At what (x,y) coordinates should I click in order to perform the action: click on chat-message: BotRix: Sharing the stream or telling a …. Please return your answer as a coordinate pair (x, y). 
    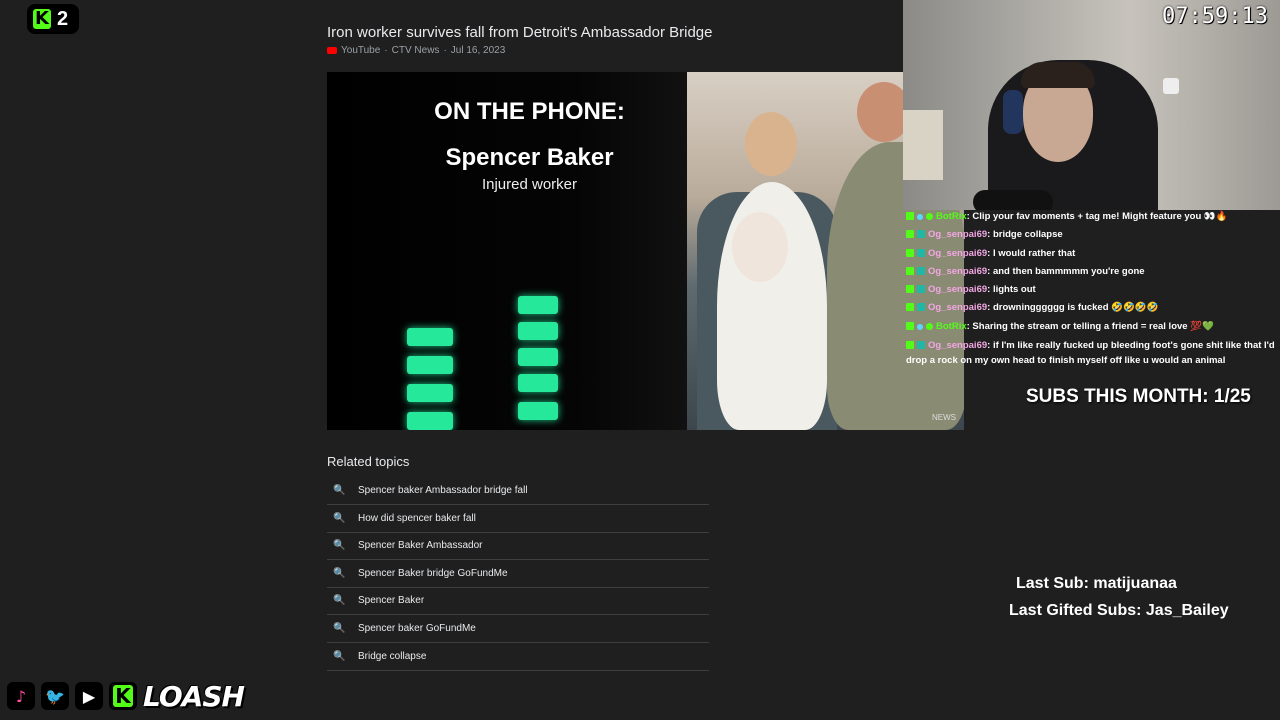
    Looking at the image, I should click on (1091, 327).